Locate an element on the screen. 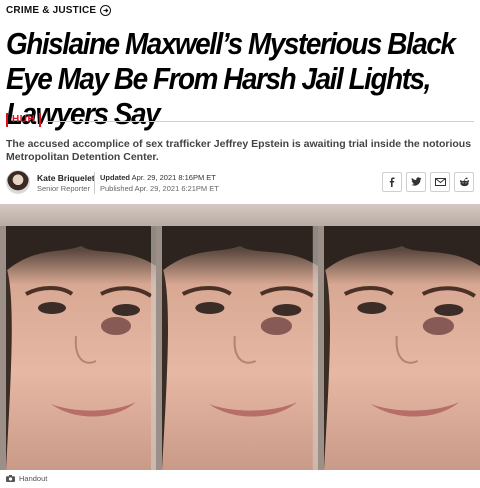  tag-row: HUH is located at coordinates (240, 120).